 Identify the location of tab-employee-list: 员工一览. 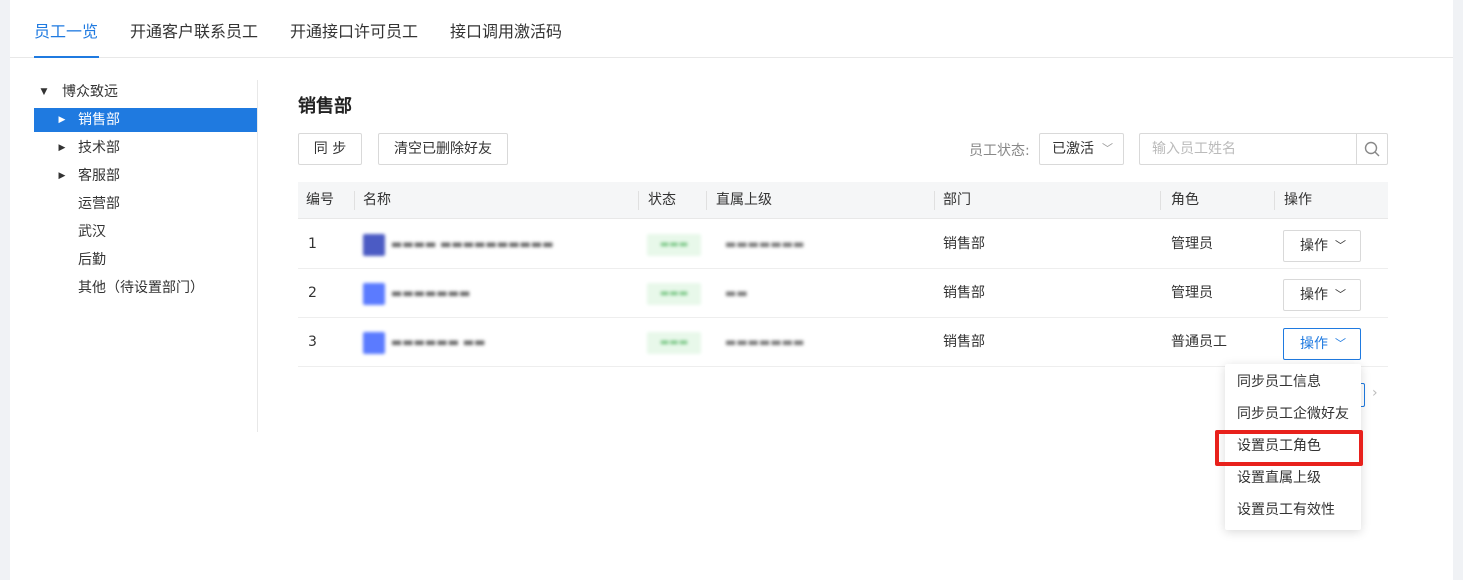
(66, 30).